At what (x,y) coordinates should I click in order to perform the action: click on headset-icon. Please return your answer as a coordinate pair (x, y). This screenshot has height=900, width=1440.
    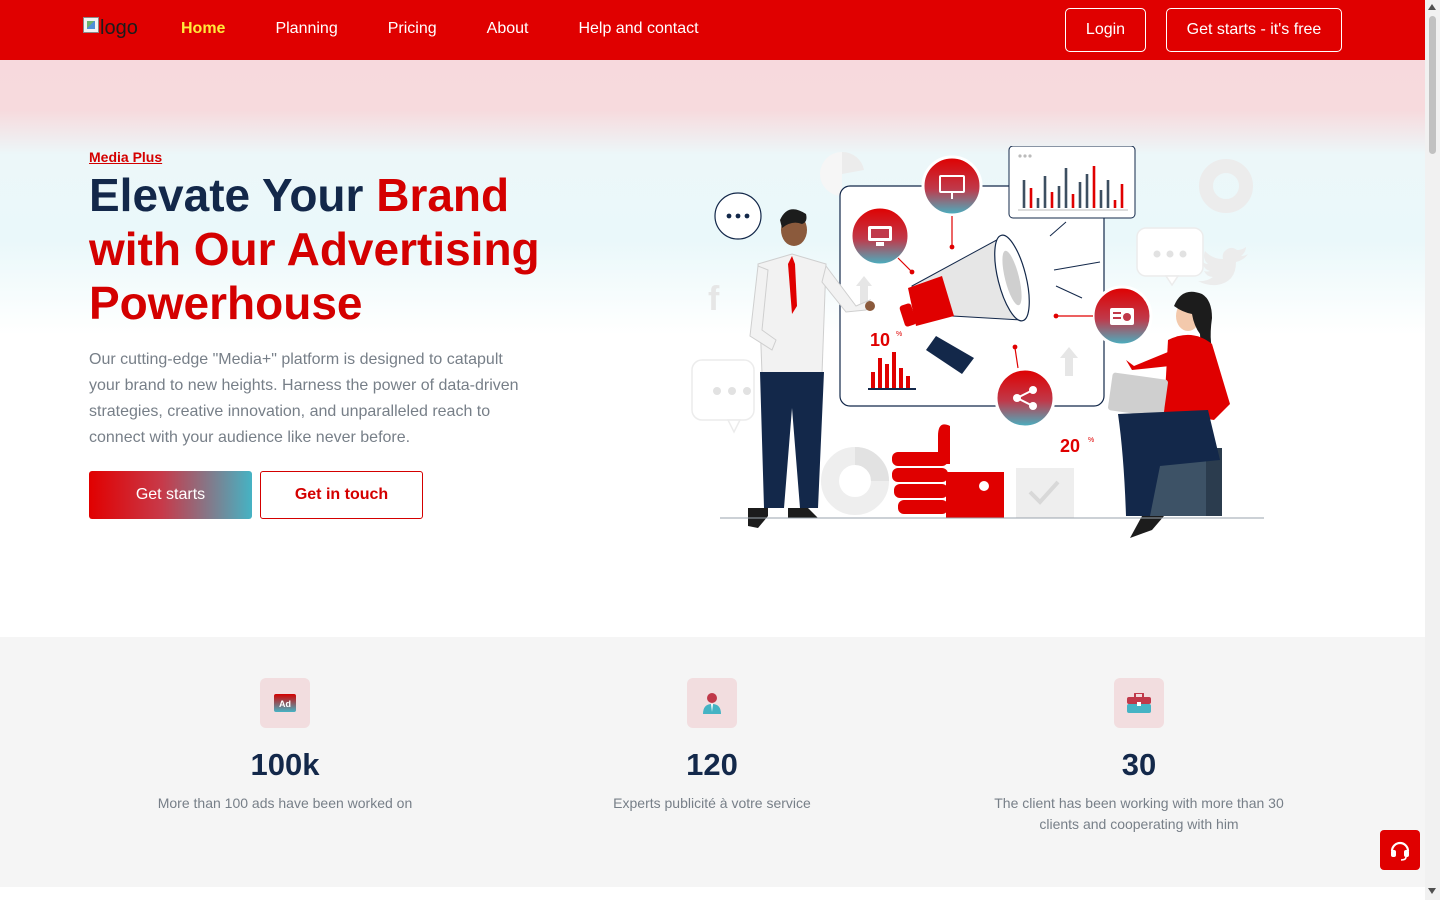
    Looking at the image, I should click on (1400, 851).